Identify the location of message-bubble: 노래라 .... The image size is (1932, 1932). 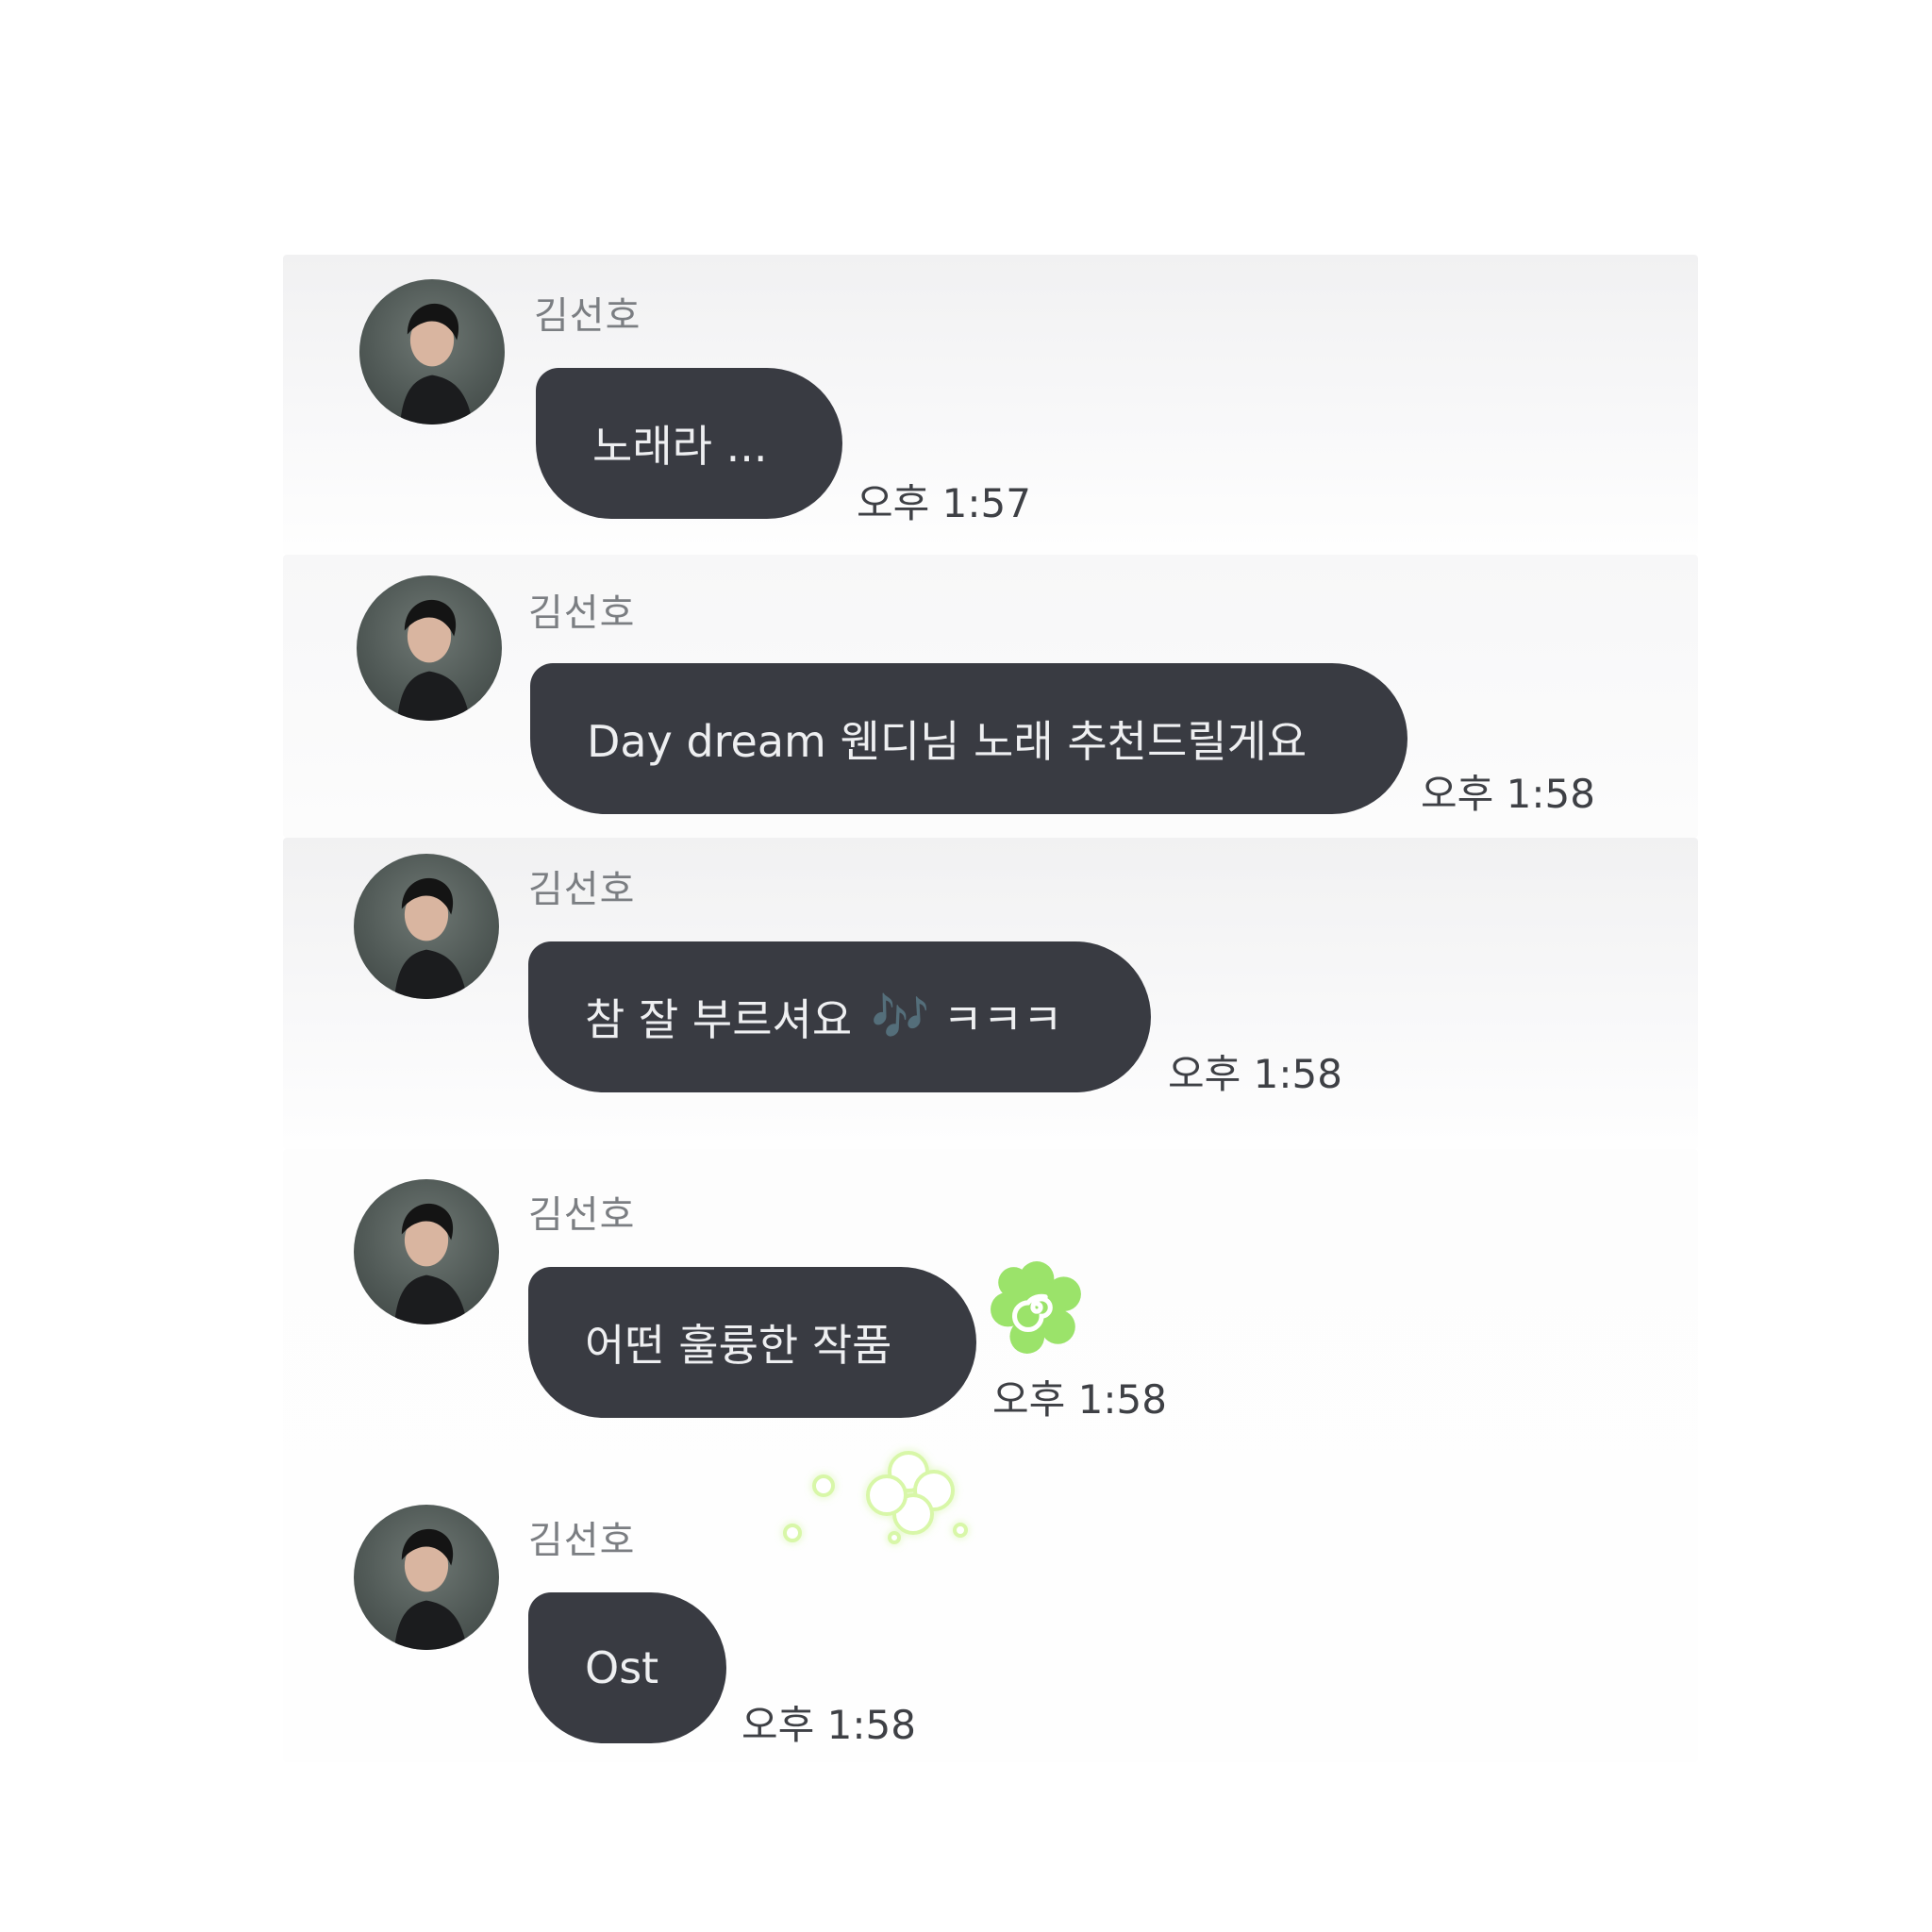
(689, 443).